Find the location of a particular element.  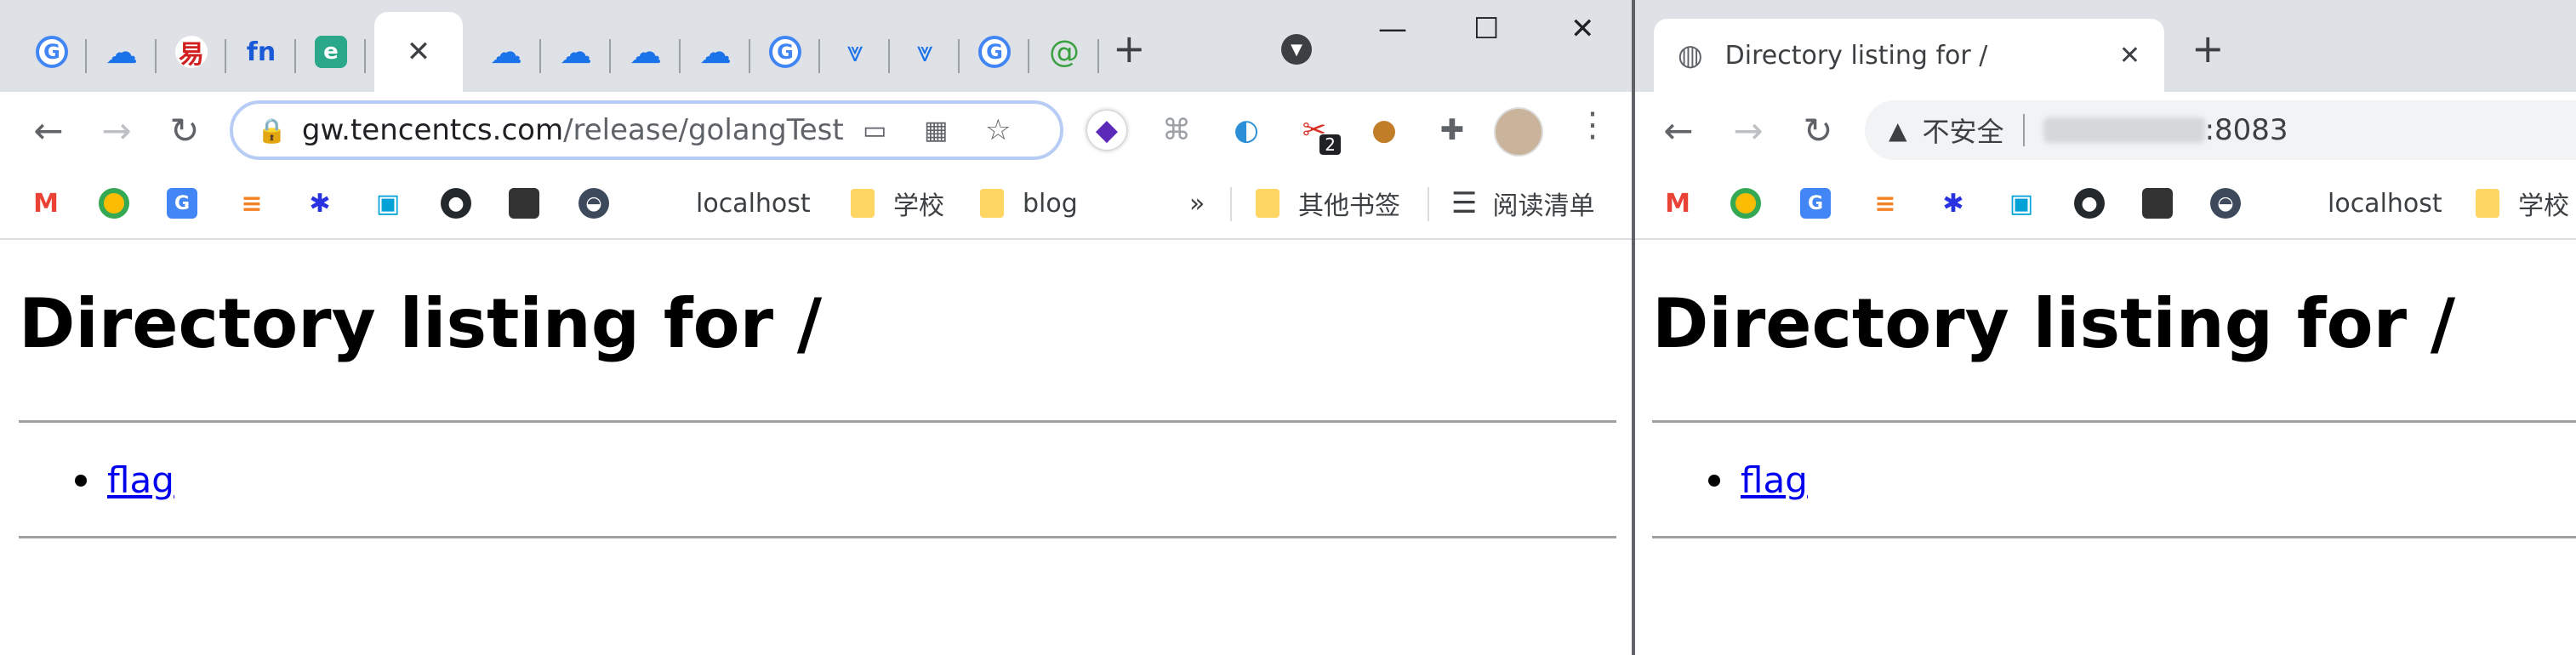

fn-icon: fn is located at coordinates (261, 52).